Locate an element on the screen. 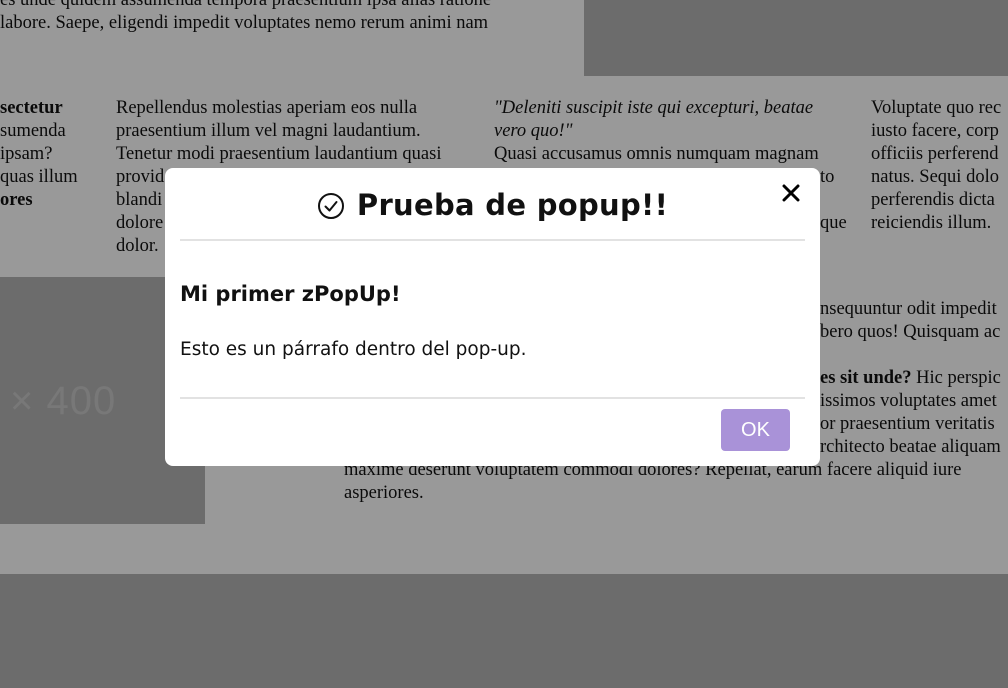 This screenshot has height=688, width=1008. check-circle-icon is located at coordinates (331, 209).